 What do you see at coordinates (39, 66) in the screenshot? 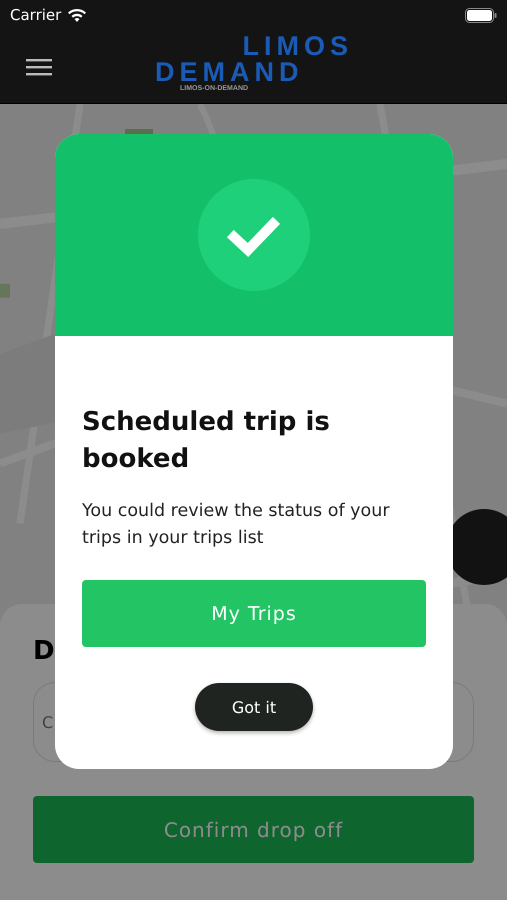
I see `menu-icon` at bounding box center [39, 66].